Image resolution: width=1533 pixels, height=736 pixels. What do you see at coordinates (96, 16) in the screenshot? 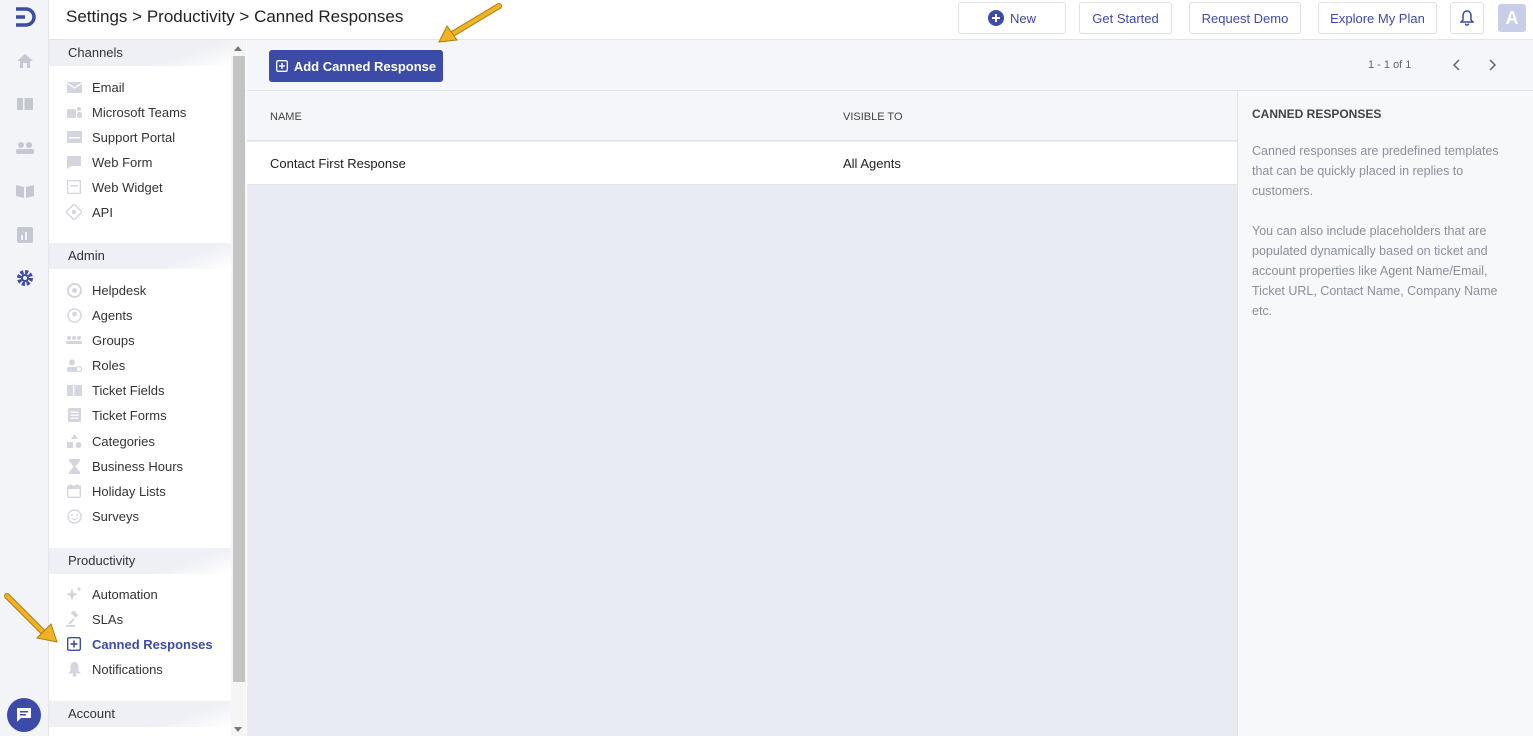
I see `breadcrumb-settings: Settings` at bounding box center [96, 16].